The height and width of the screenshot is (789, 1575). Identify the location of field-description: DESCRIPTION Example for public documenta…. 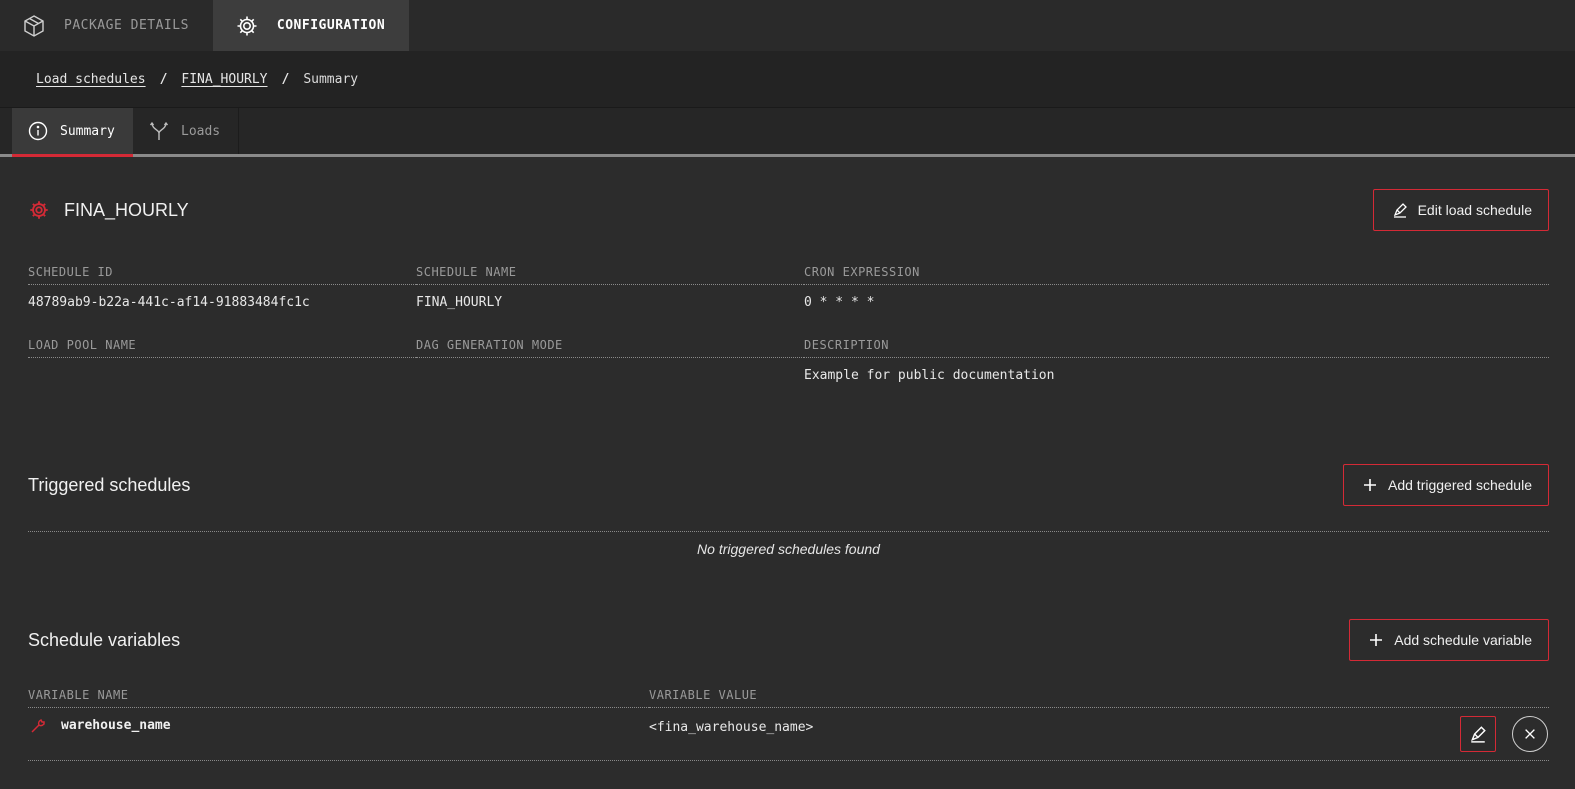
(1176, 360).